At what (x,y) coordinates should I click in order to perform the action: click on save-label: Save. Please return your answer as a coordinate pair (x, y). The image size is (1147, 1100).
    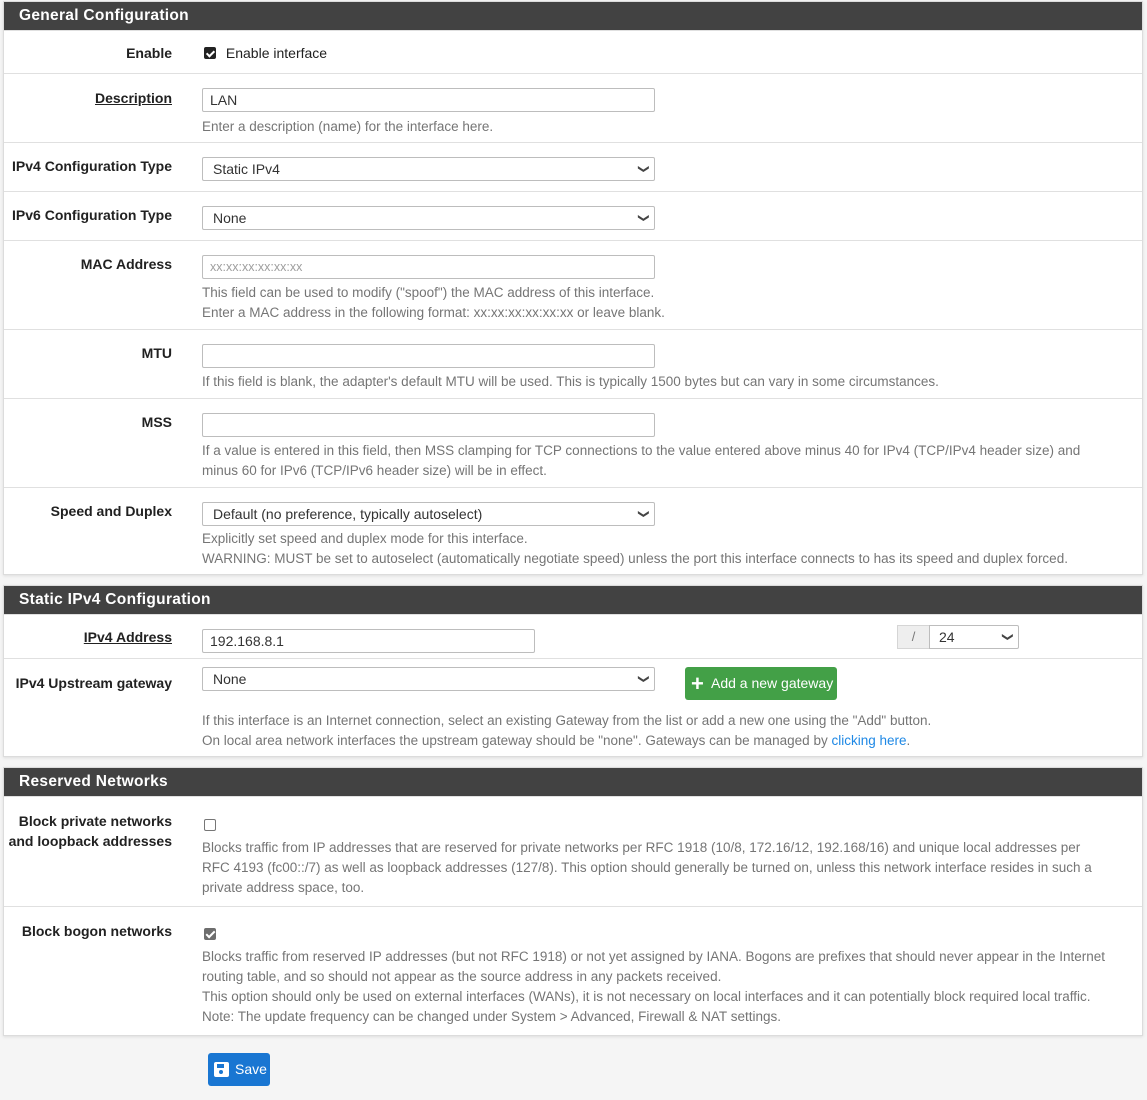
    Looking at the image, I should click on (251, 1069).